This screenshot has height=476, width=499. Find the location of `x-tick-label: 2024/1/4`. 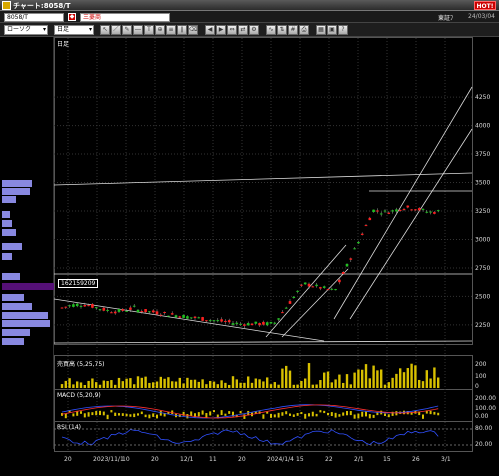

x-tick-label: 2024/1/4 is located at coordinates (280, 459).